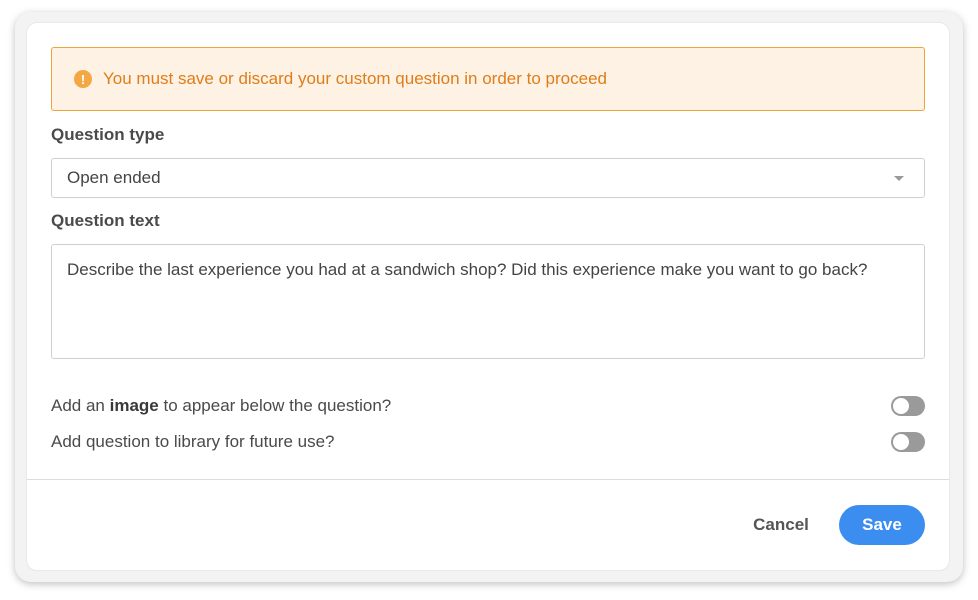 This screenshot has height=600, width=978. Describe the element at coordinates (488, 479) in the screenshot. I see `footer-divider` at that location.